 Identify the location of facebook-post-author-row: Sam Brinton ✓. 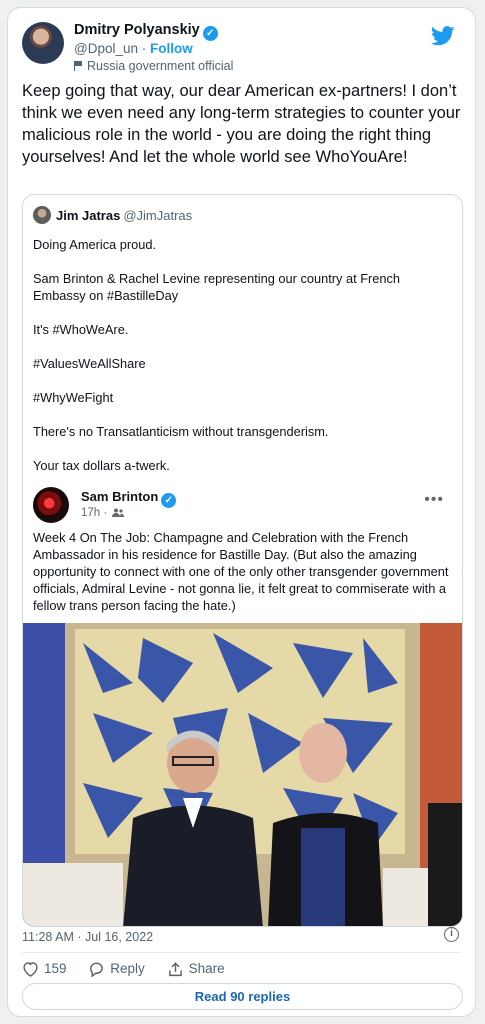
(129, 498).